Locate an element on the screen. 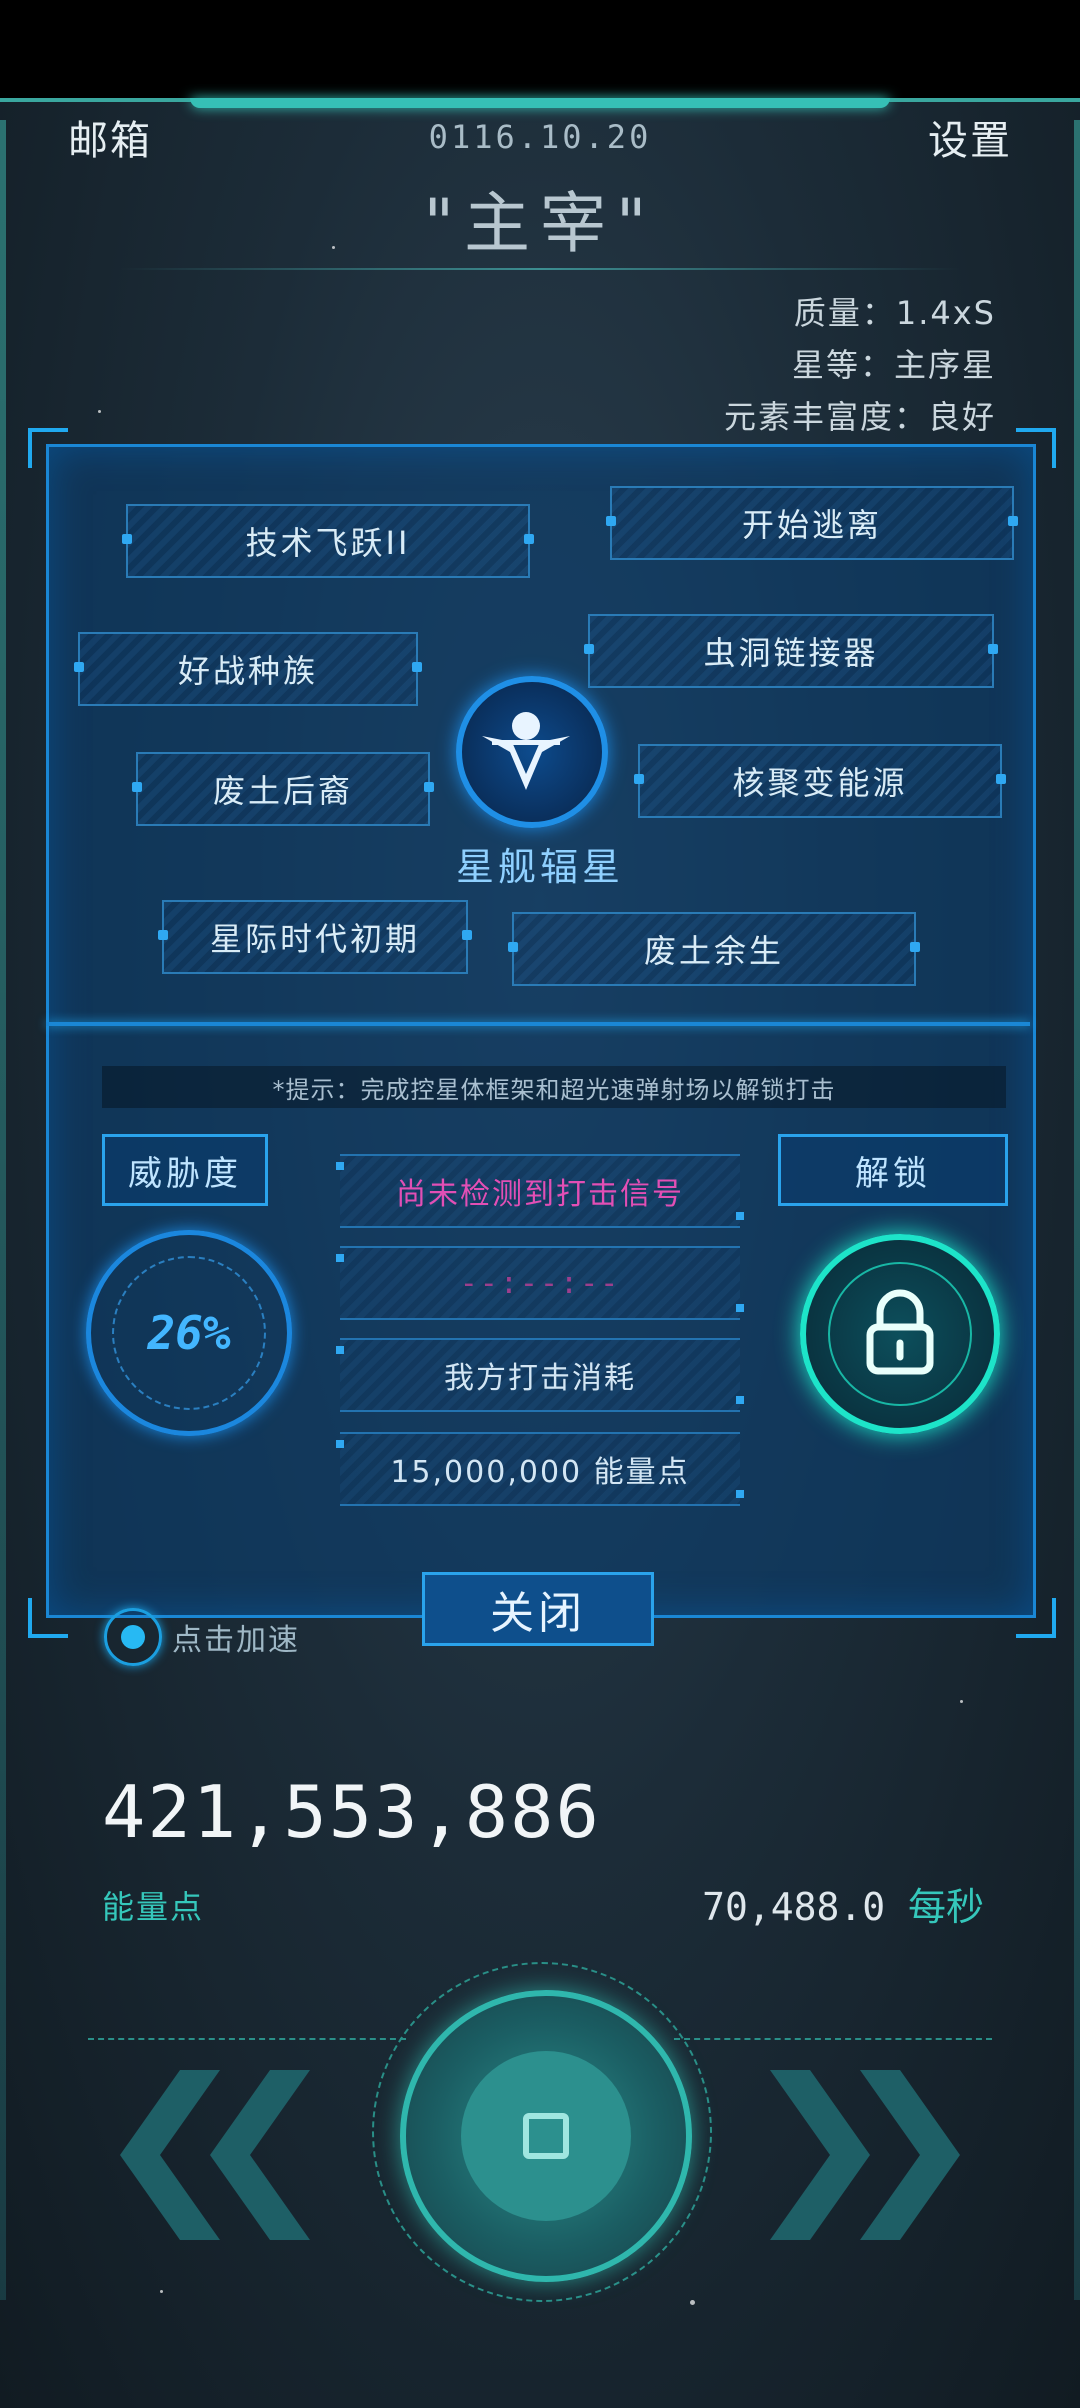  energy-label: 能量点 is located at coordinates (153, 1907).